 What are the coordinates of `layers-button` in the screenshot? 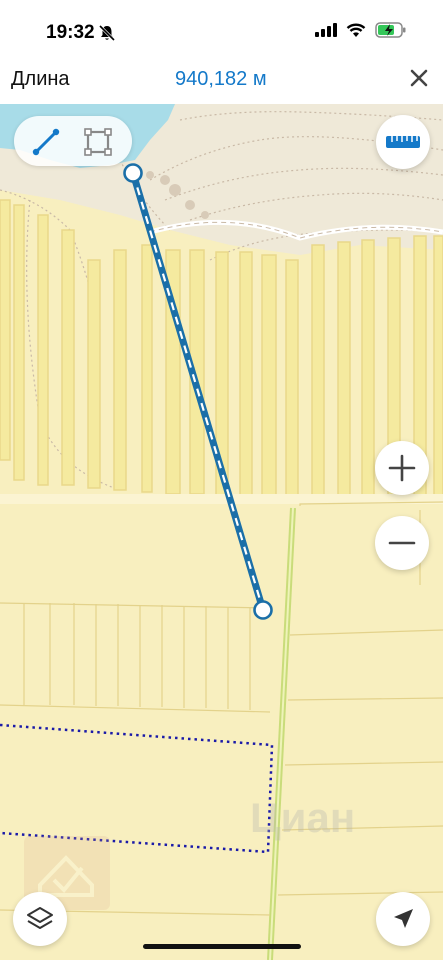 It's located at (40, 919).